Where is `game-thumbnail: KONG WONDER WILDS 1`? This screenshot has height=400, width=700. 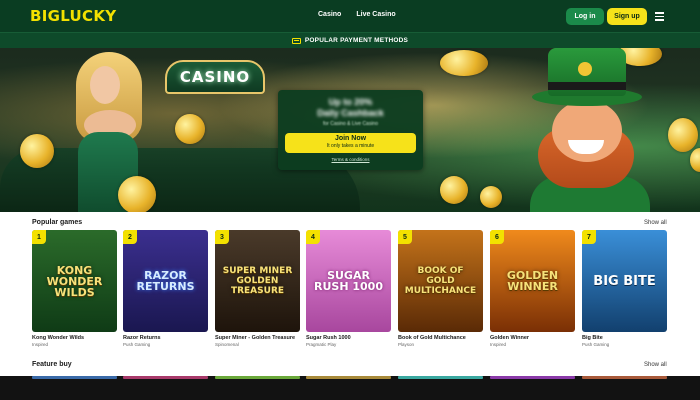 game-thumbnail: KONG WONDER WILDS 1 is located at coordinates (74, 281).